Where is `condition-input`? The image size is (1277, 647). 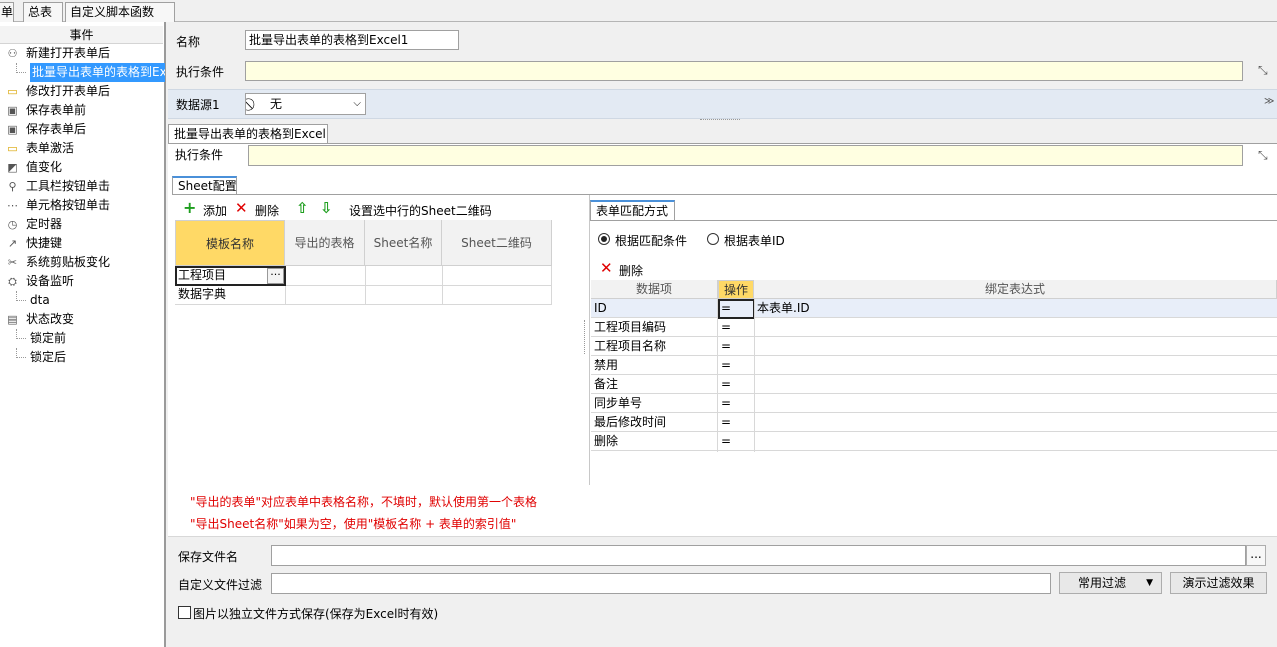 condition-input is located at coordinates (744, 71).